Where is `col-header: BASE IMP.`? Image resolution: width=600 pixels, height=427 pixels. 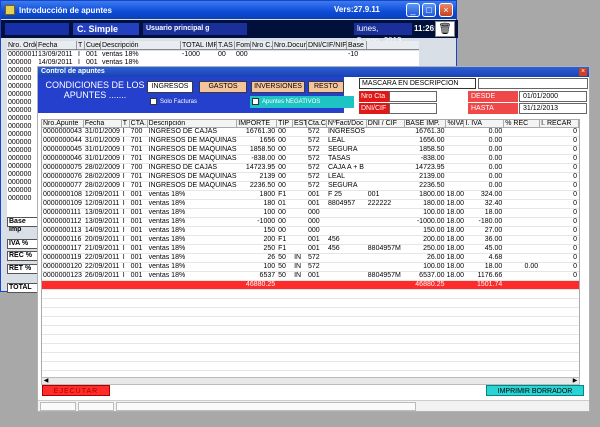
col-header: BASE IMP. is located at coordinates (426, 123).